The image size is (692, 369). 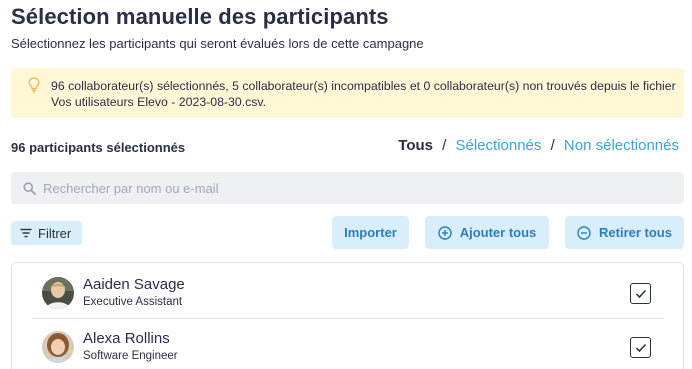 I want to click on participant-name: Aaiden Savage, so click(x=134, y=284).